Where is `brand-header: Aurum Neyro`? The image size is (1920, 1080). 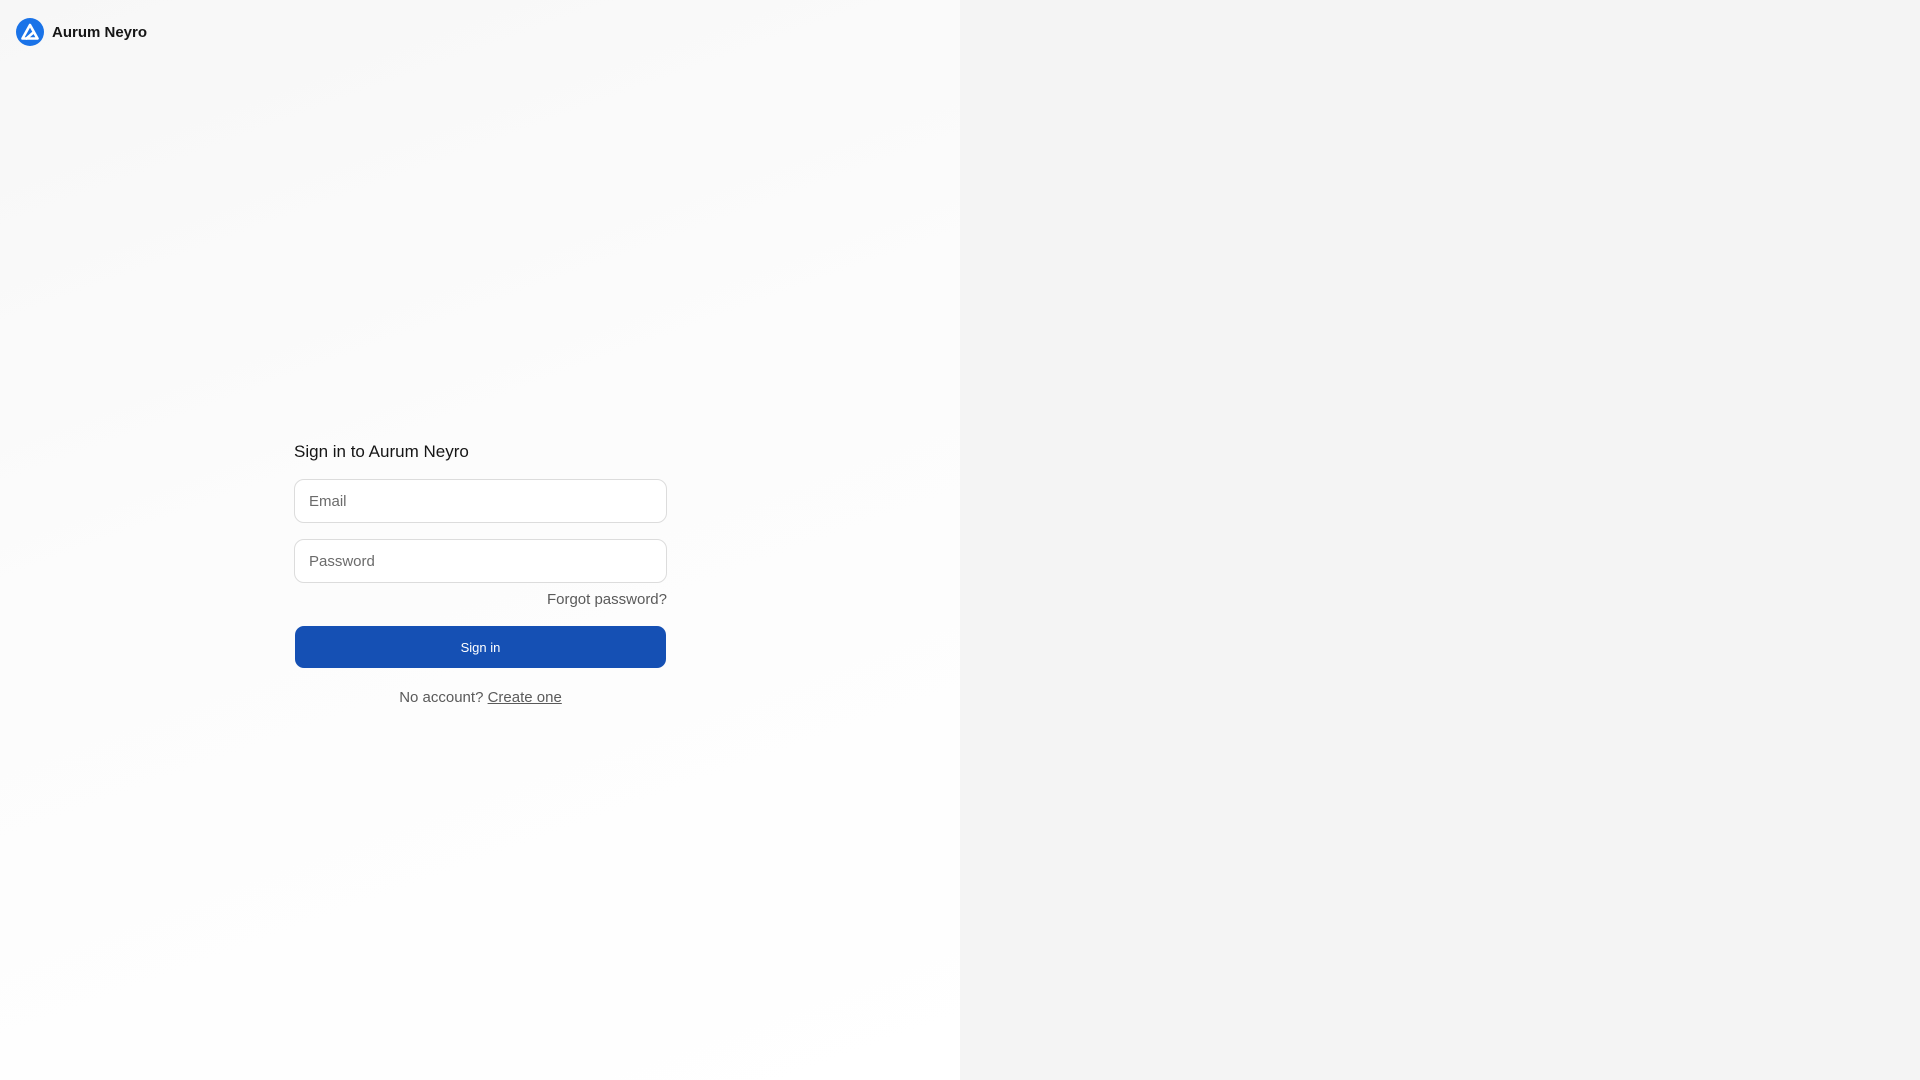 brand-header: Aurum Neyro is located at coordinates (81, 32).